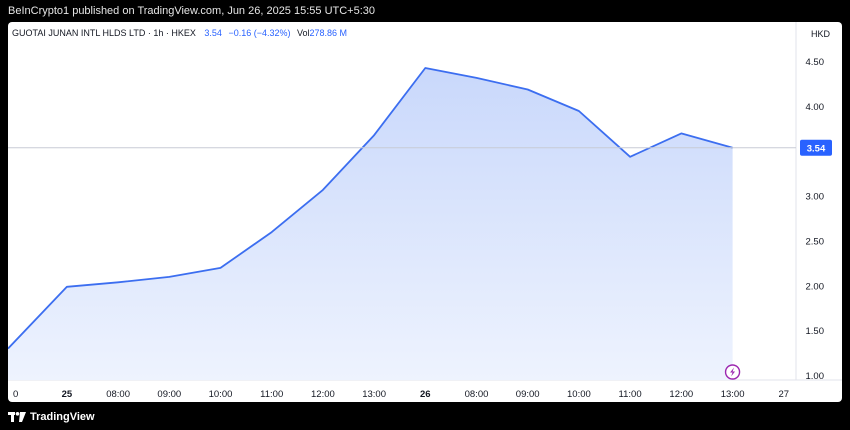  What do you see at coordinates (784, 394) in the screenshot?
I see `x-tick-label: 27` at bounding box center [784, 394].